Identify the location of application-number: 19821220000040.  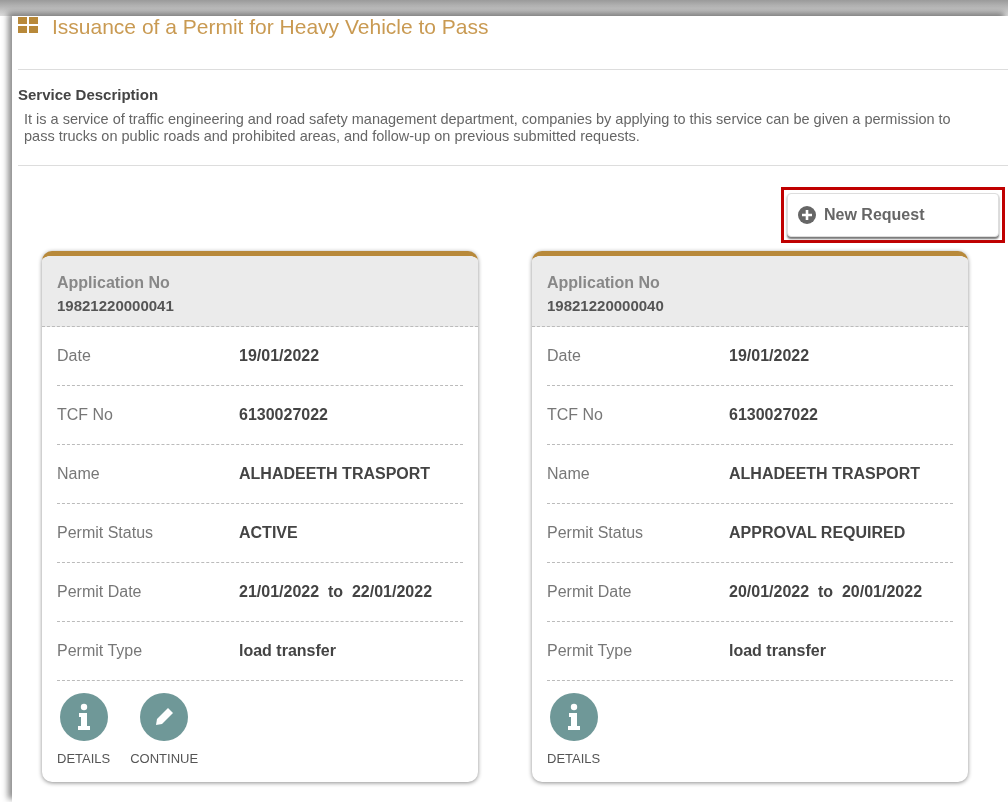
(606, 305).